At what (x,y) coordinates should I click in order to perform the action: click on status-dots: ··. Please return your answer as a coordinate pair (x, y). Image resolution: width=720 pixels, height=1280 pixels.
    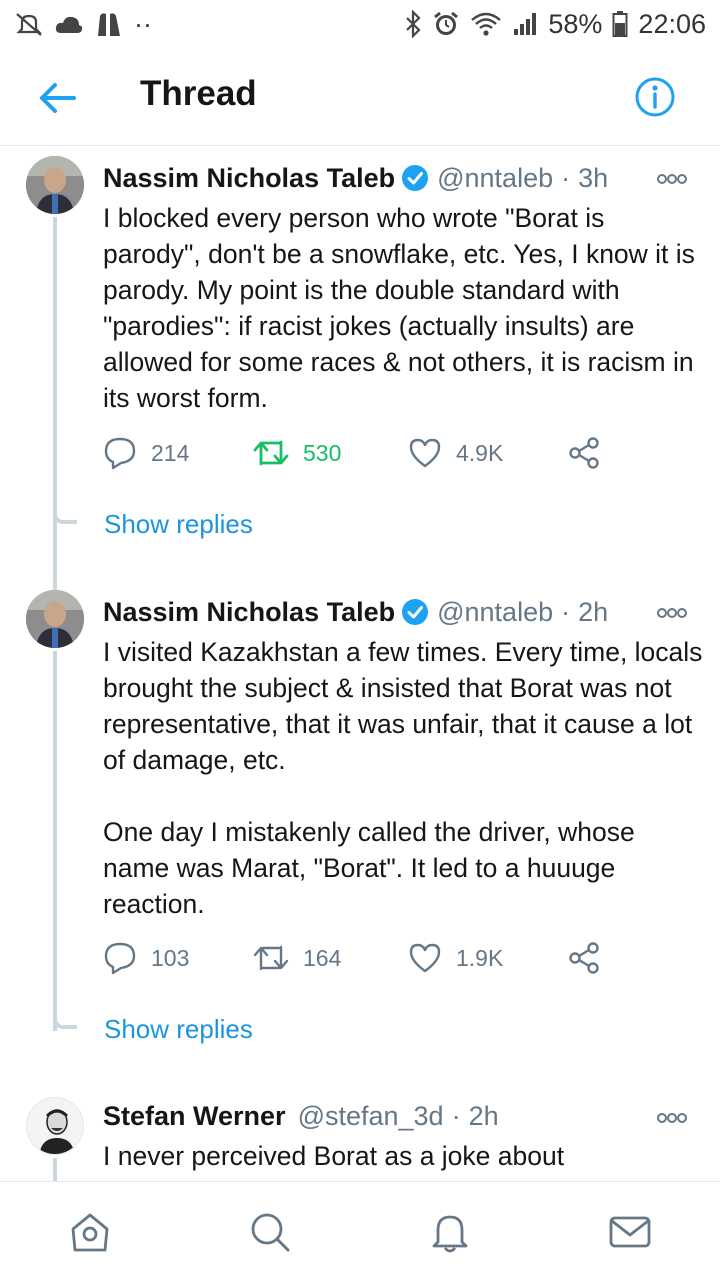
    Looking at the image, I should click on (143, 23).